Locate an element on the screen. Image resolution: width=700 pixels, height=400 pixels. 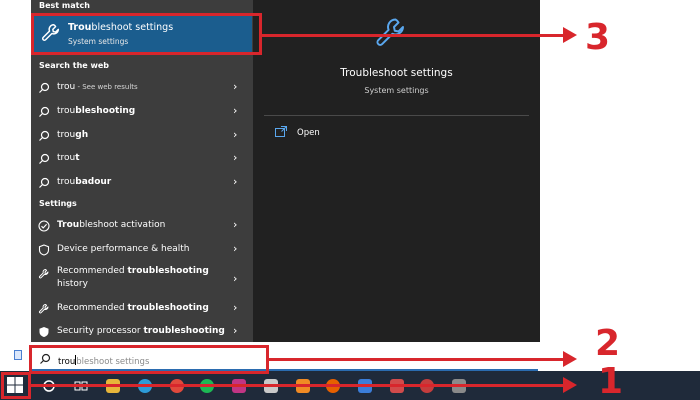
web-result-item: trou - See web results › is located at coordinates (142, 88).